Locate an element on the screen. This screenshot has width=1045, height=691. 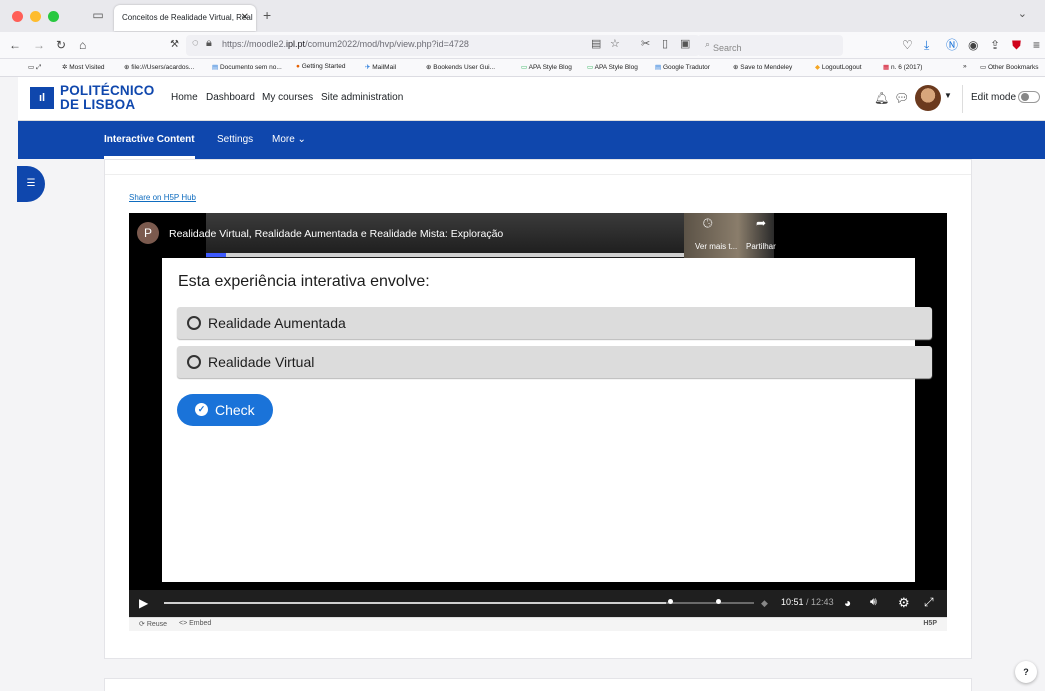
quiz-option: Realidade Aumentada is located at coordinates (554, 323).